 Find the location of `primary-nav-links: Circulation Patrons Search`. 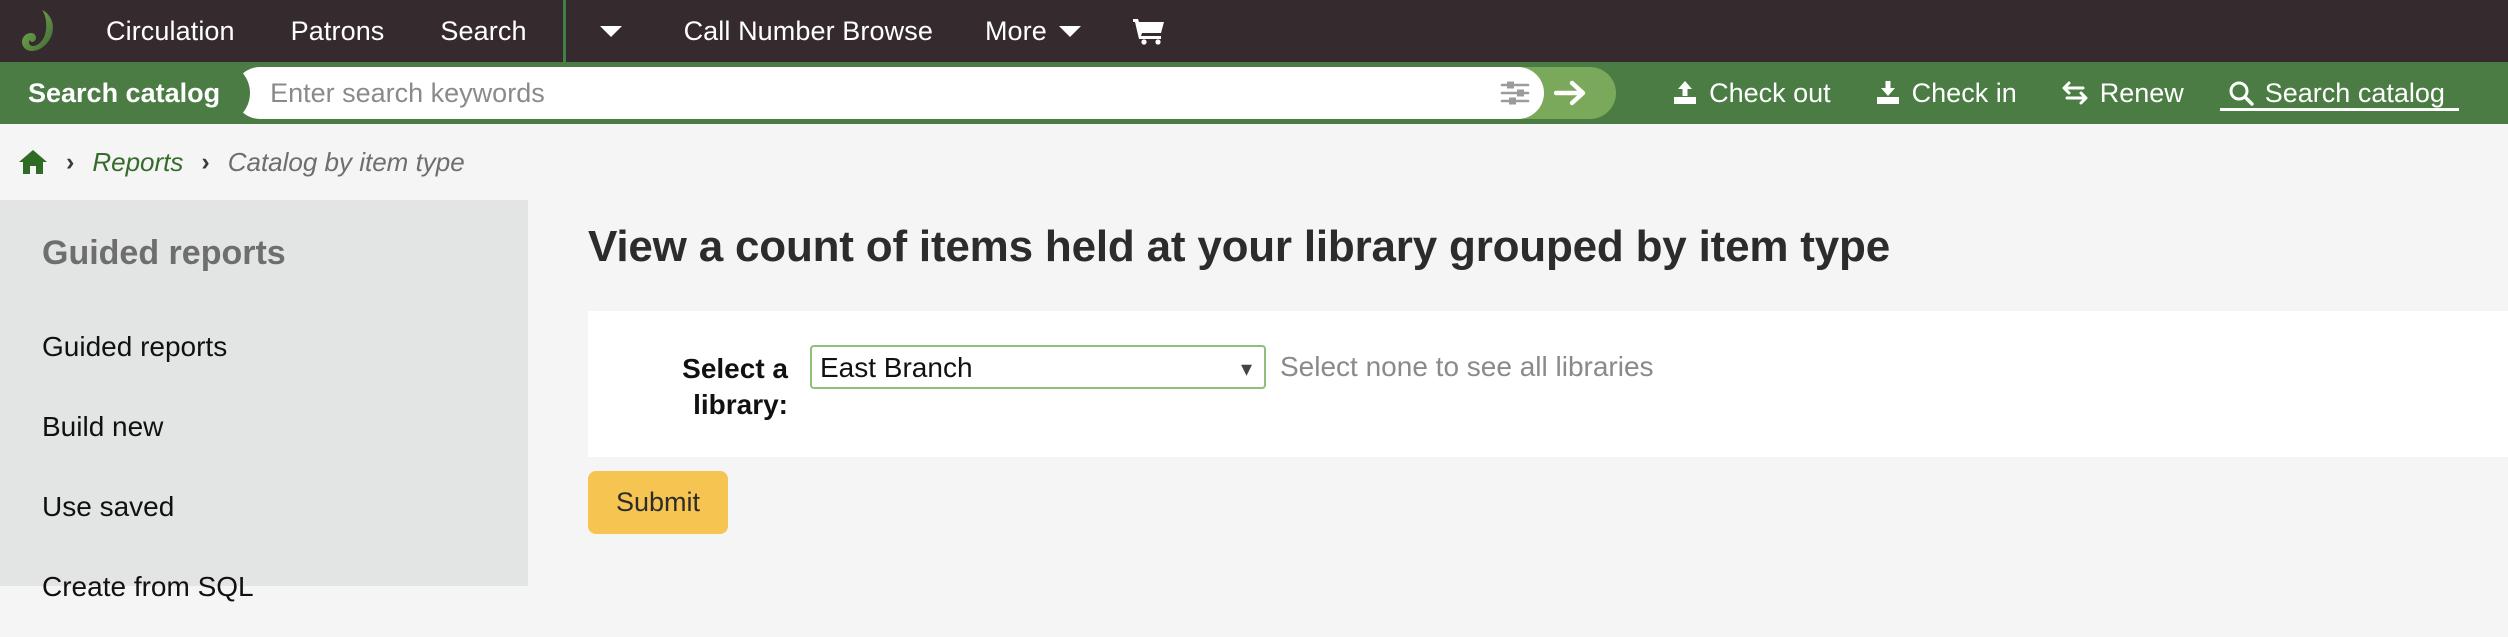

primary-nav-links: Circulation Patrons Search is located at coordinates (316, 31).